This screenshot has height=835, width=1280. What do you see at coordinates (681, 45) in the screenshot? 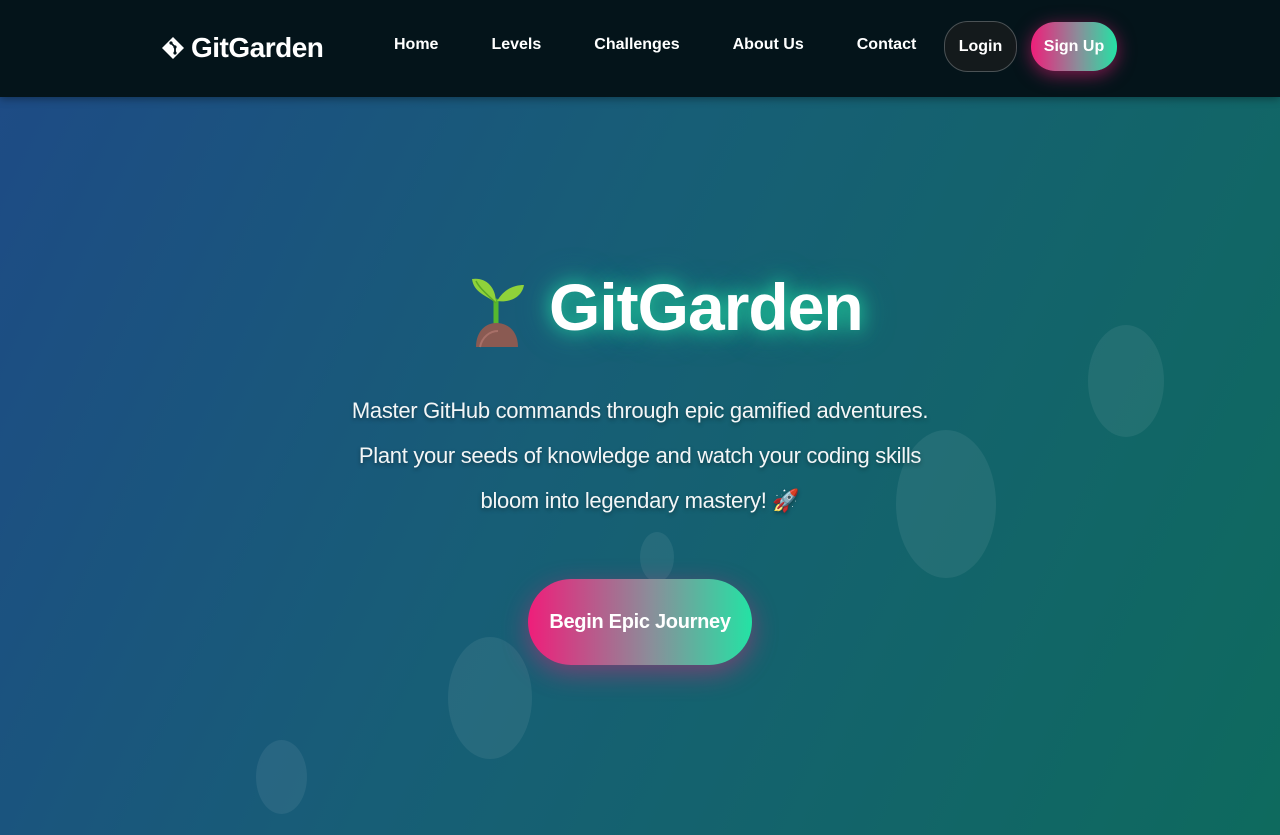
I see `nav-links: Home Levels Challenges About Us Contact` at bounding box center [681, 45].